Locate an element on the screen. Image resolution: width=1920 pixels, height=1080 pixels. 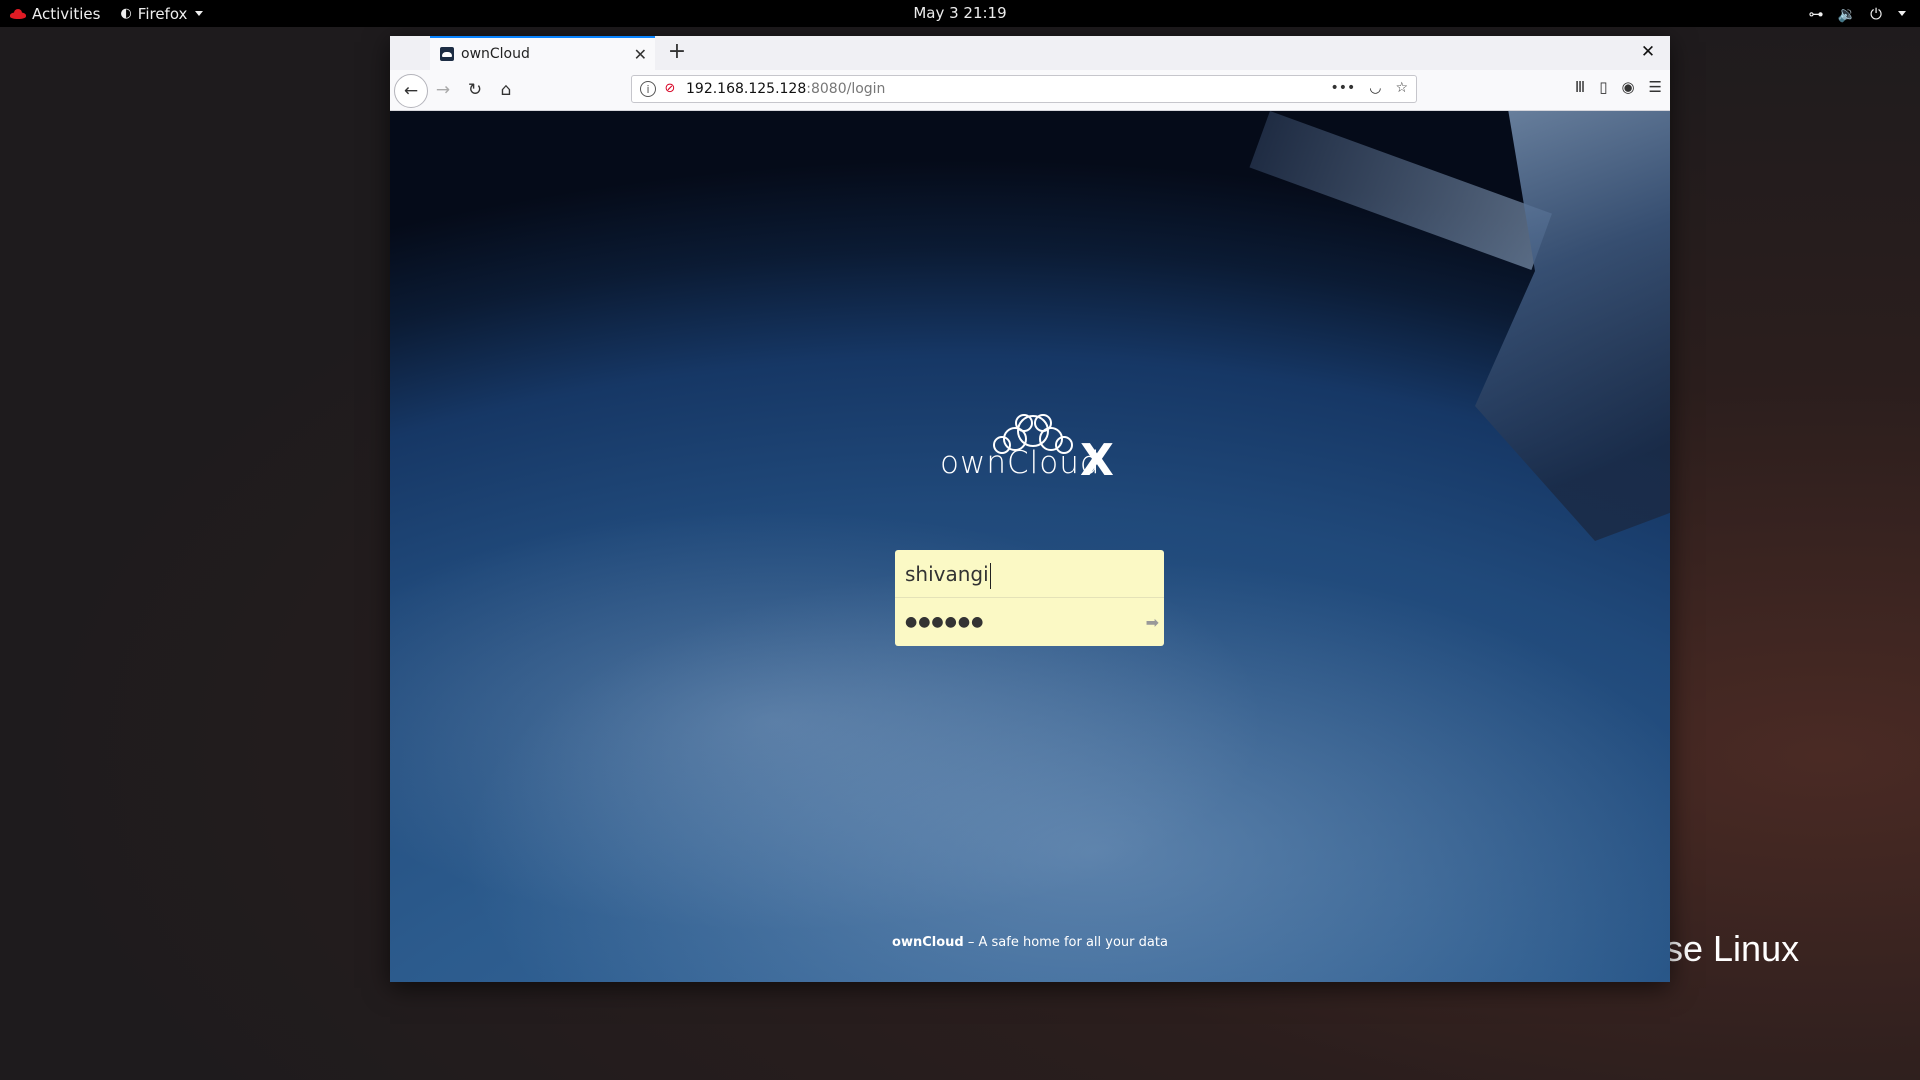
activities-label: Activities is located at coordinates (66, 13).